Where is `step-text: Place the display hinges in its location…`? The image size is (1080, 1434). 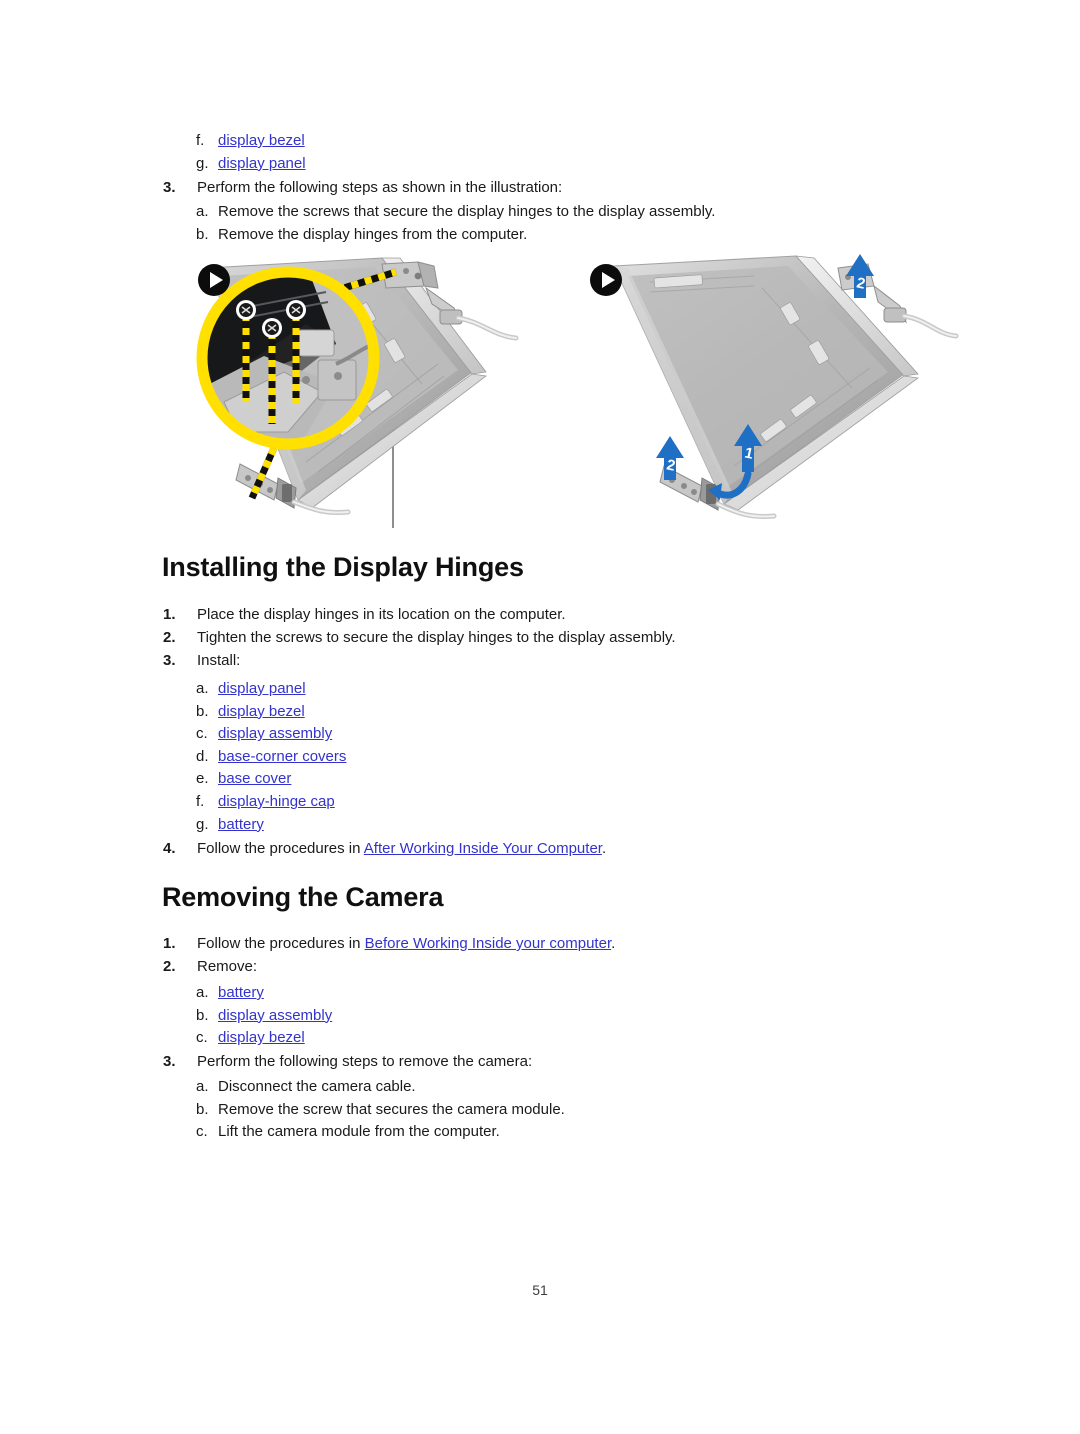 step-text: Place the display hinges in its location… is located at coordinates (381, 614).